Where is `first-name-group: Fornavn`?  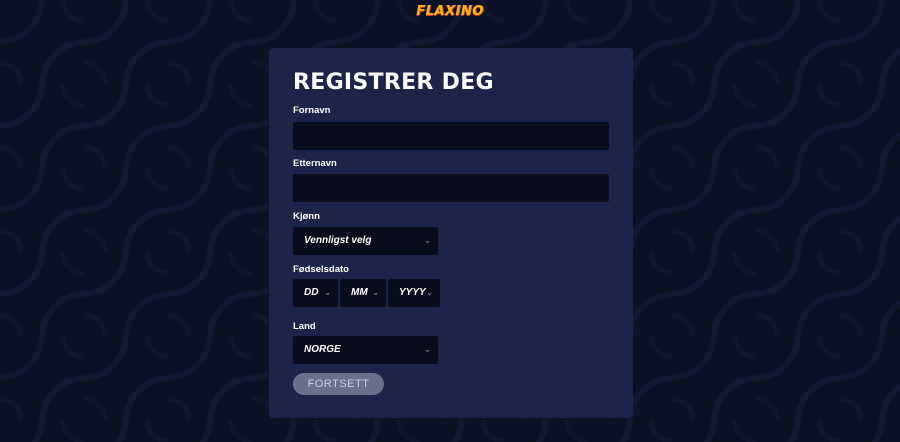 first-name-group: Fornavn is located at coordinates (311, 111).